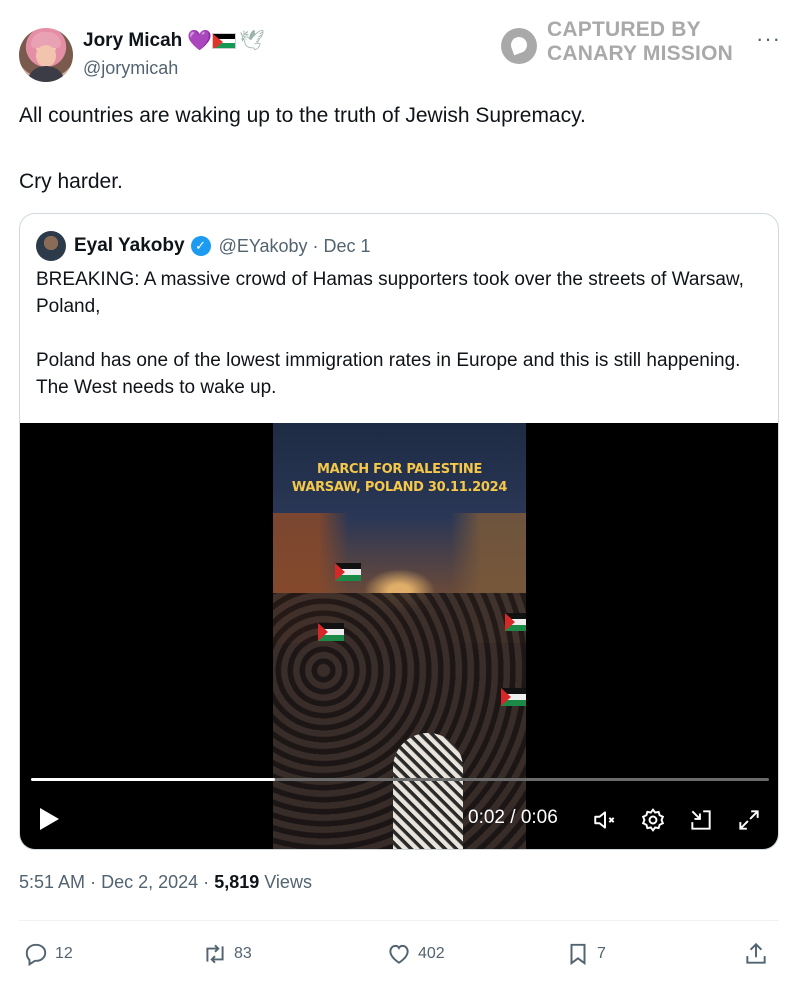 The width and height of the screenshot is (800, 983). What do you see at coordinates (48, 954) in the screenshot?
I see `reply-button: 12` at bounding box center [48, 954].